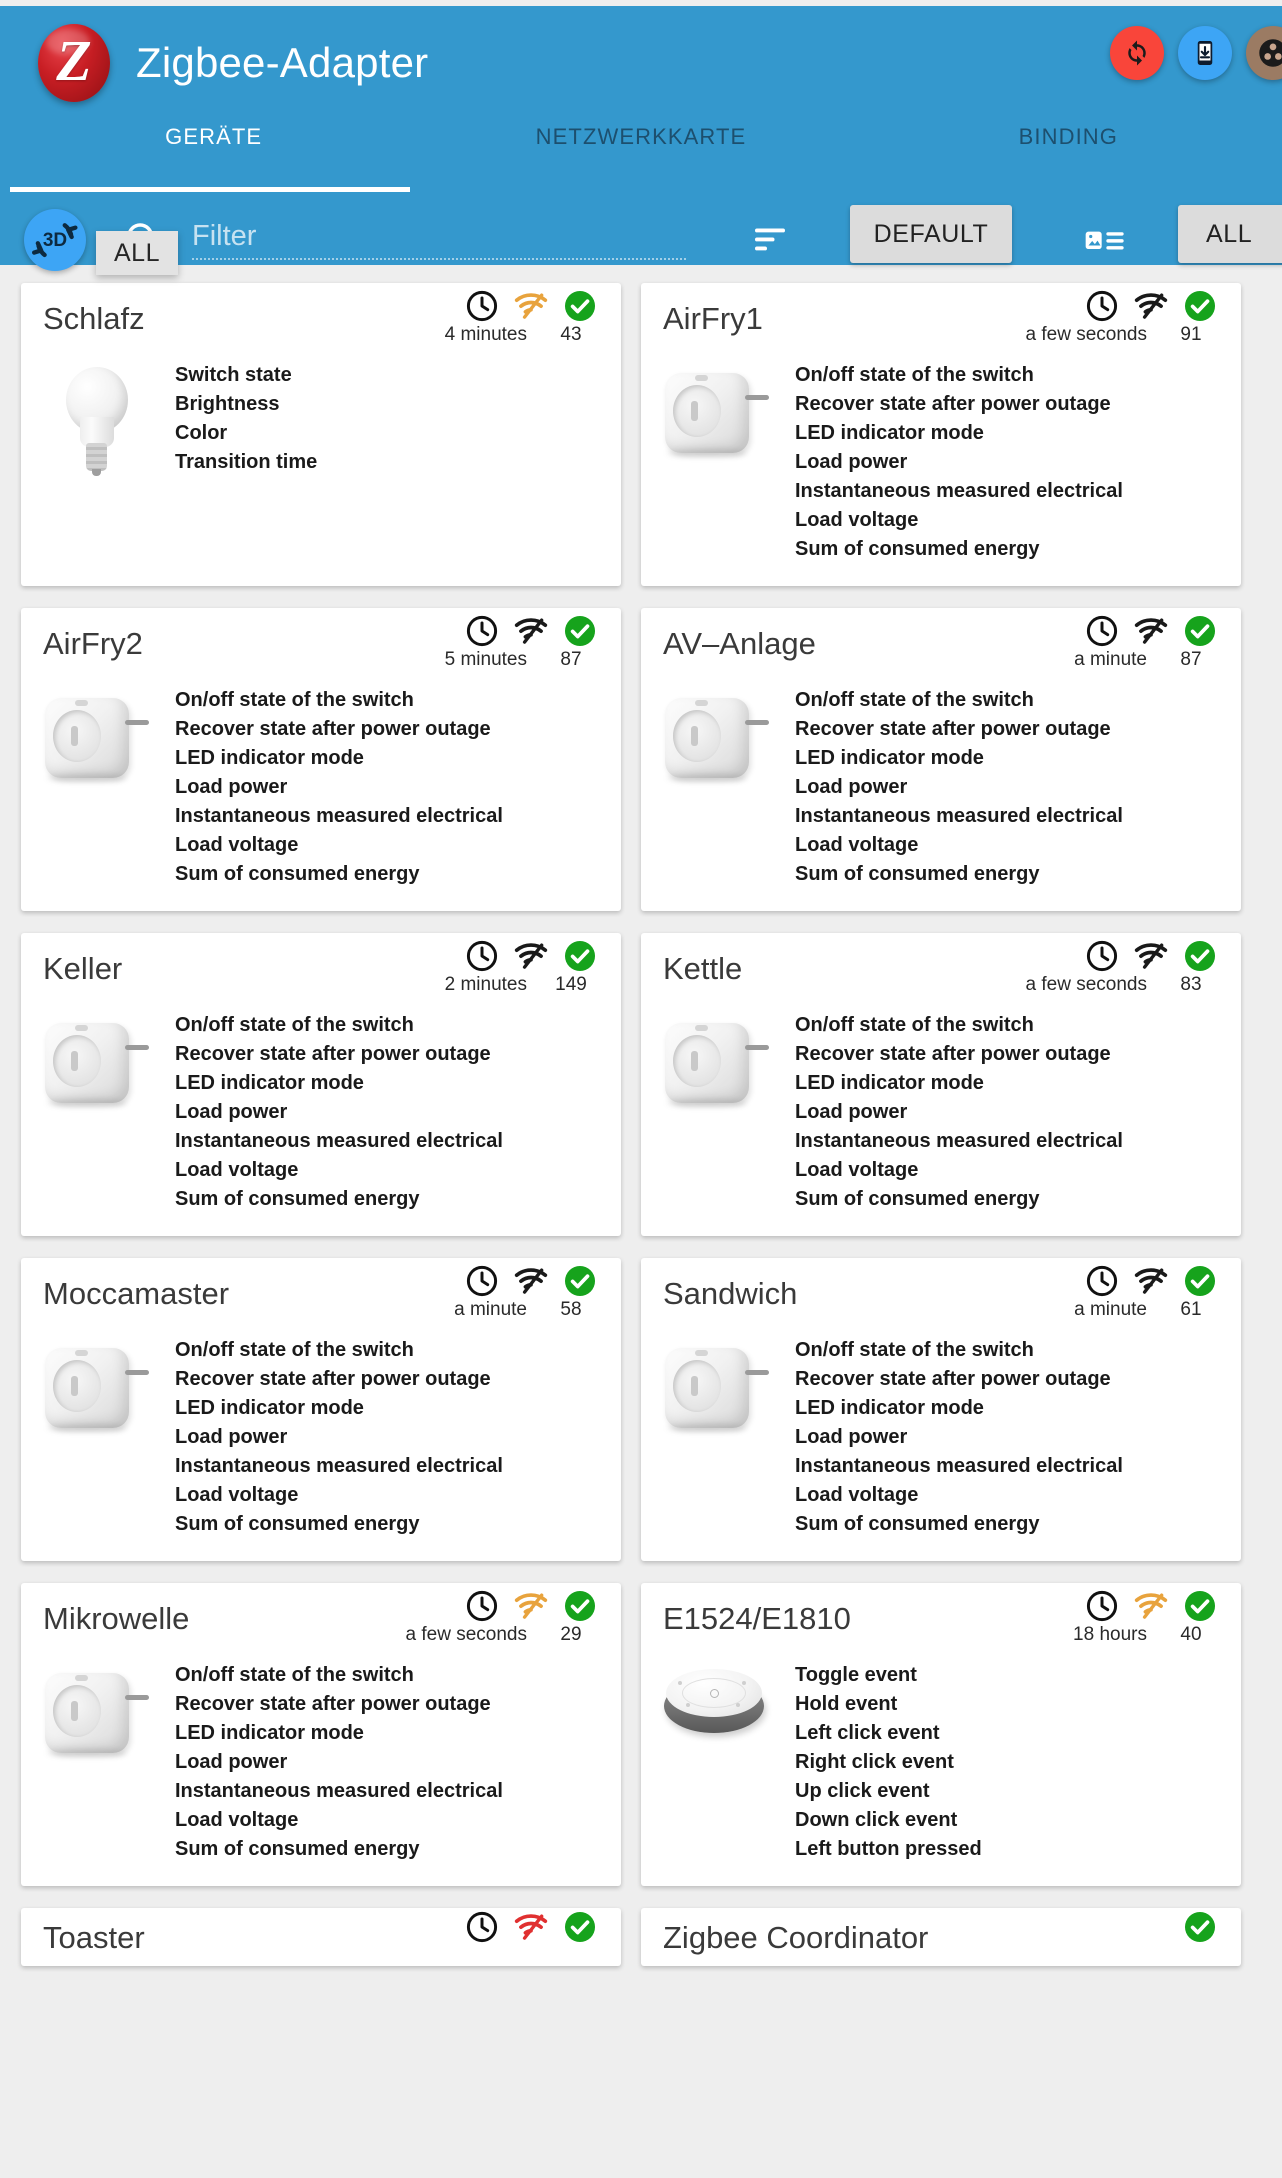 The image size is (1282, 2178). What do you see at coordinates (321, 320) in the screenshot?
I see `device-card-header: Schlafz 4 minutes 43` at bounding box center [321, 320].